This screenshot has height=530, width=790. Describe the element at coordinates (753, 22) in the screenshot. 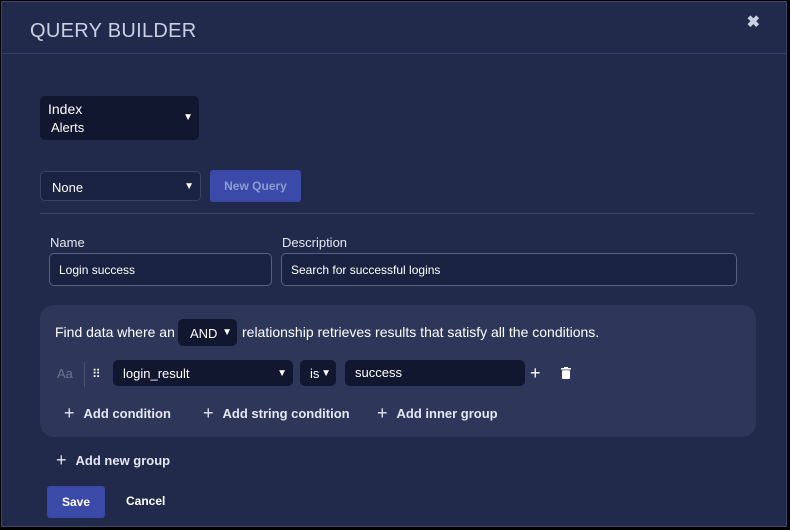

I see `close-icon: ✖` at that location.